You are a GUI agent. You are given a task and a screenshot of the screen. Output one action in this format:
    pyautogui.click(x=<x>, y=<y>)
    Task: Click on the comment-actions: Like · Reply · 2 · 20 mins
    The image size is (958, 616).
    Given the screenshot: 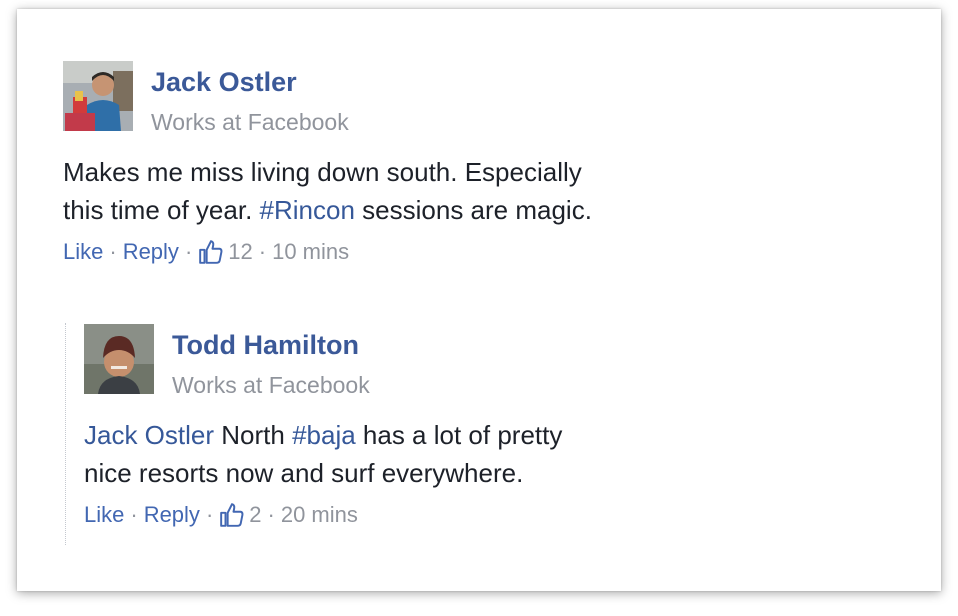 What is the action you would take?
    pyautogui.click(x=221, y=515)
    